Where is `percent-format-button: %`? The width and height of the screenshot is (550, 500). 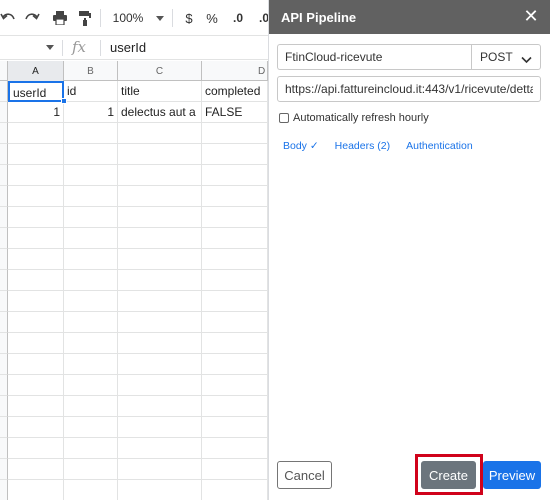 percent-format-button: % is located at coordinates (212, 18).